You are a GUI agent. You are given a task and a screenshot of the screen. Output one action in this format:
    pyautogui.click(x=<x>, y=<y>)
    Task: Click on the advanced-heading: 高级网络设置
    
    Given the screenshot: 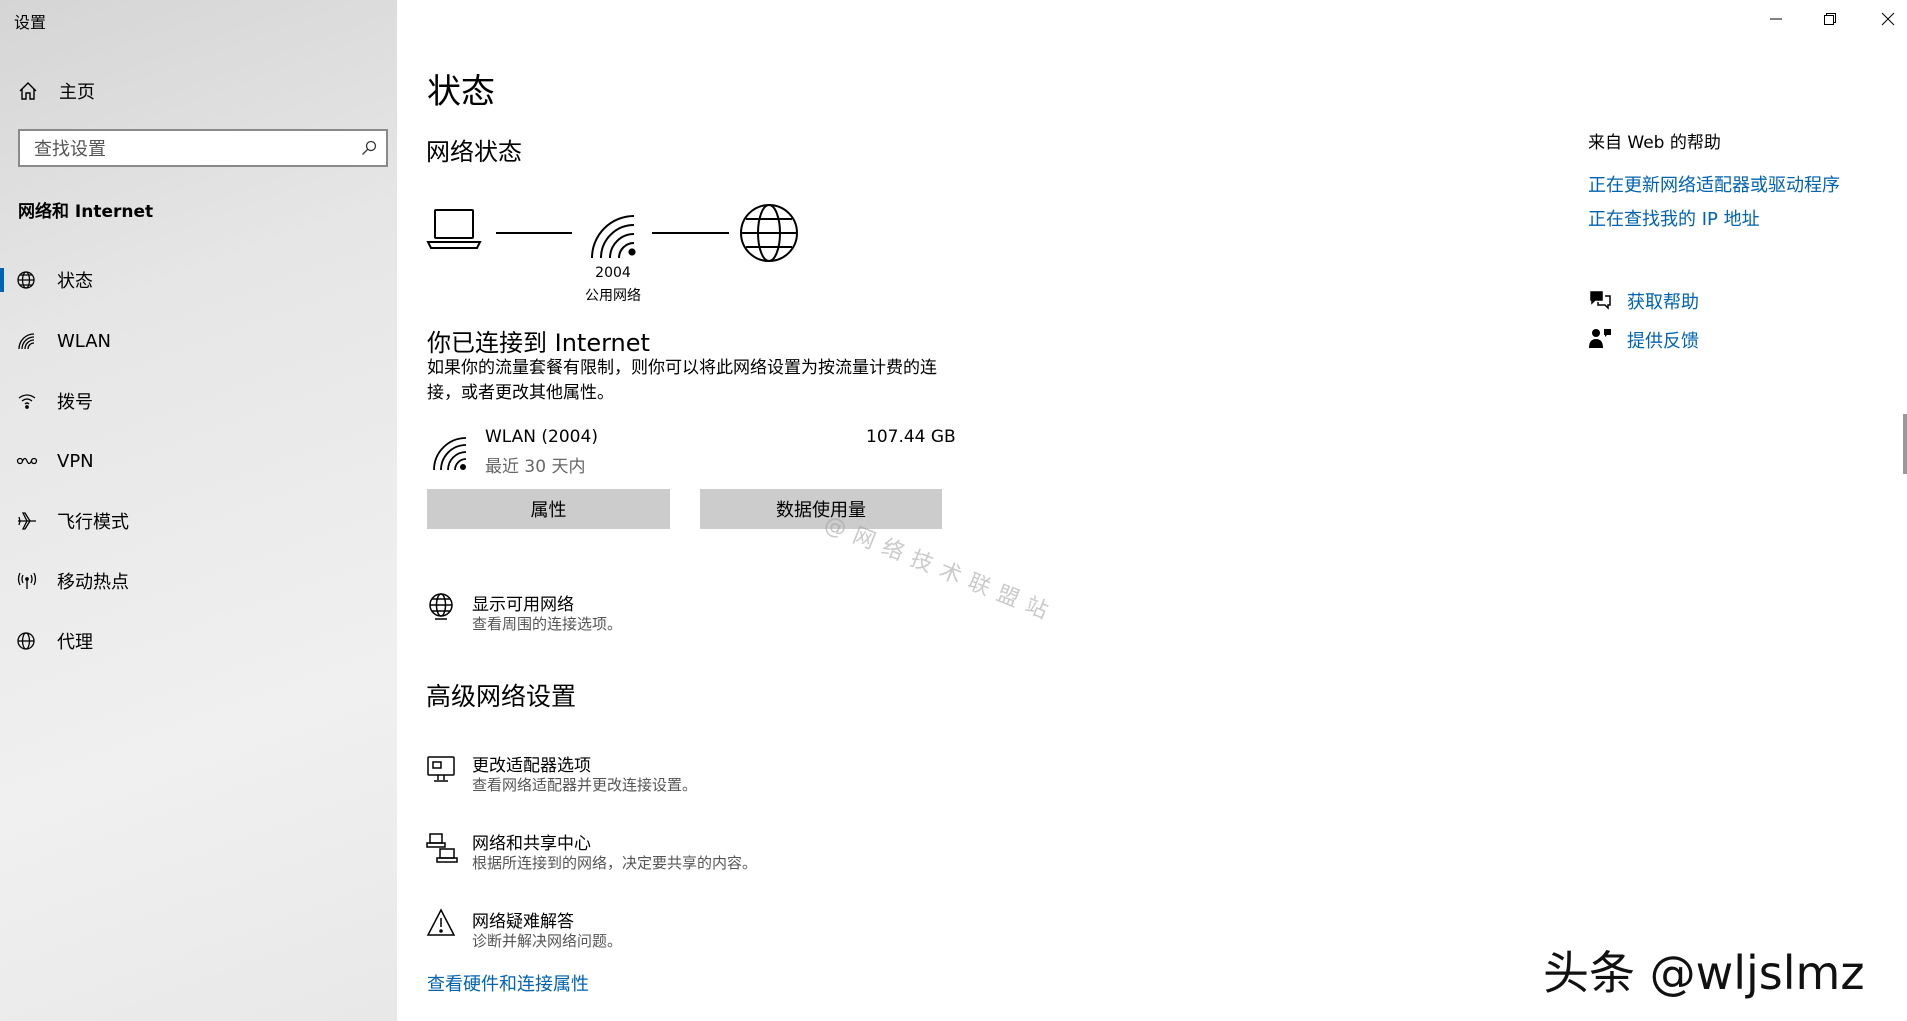 What is the action you would take?
    pyautogui.click(x=501, y=696)
    